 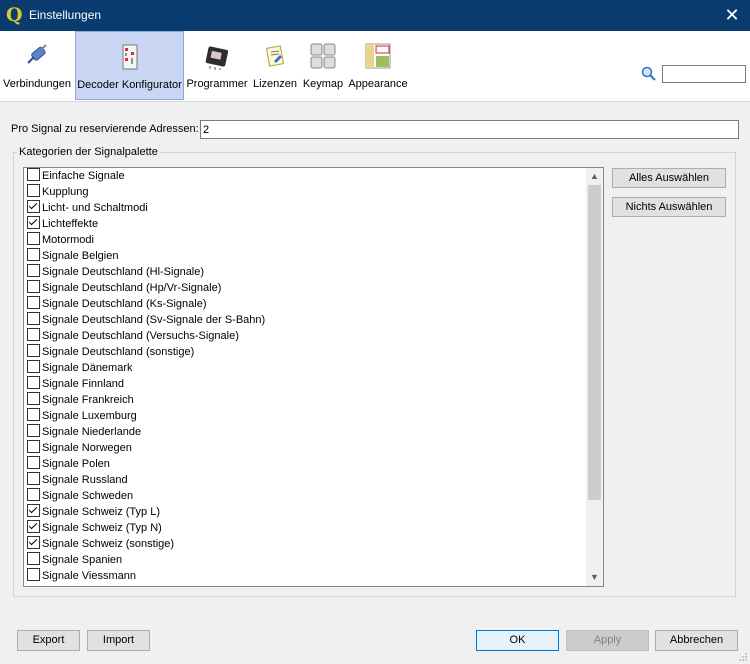 I want to click on select-all-button: Alles Auswählen, so click(x=669, y=178).